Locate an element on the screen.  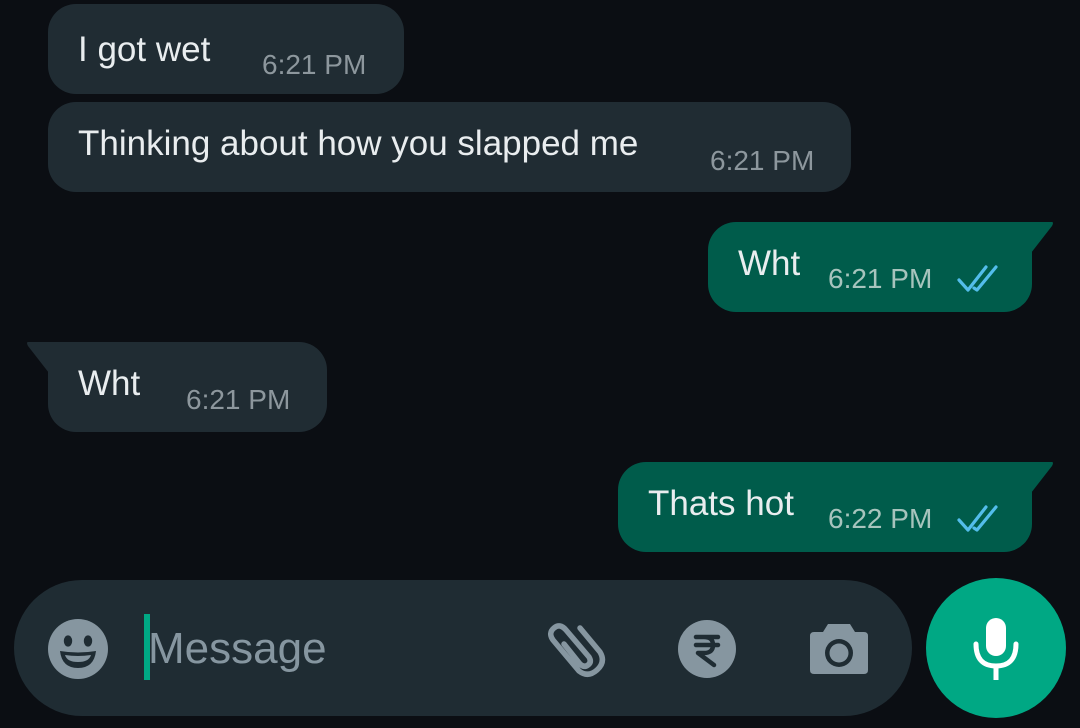
message-bubble-incoming: I got wet 6:21 PM is located at coordinates (226, 49).